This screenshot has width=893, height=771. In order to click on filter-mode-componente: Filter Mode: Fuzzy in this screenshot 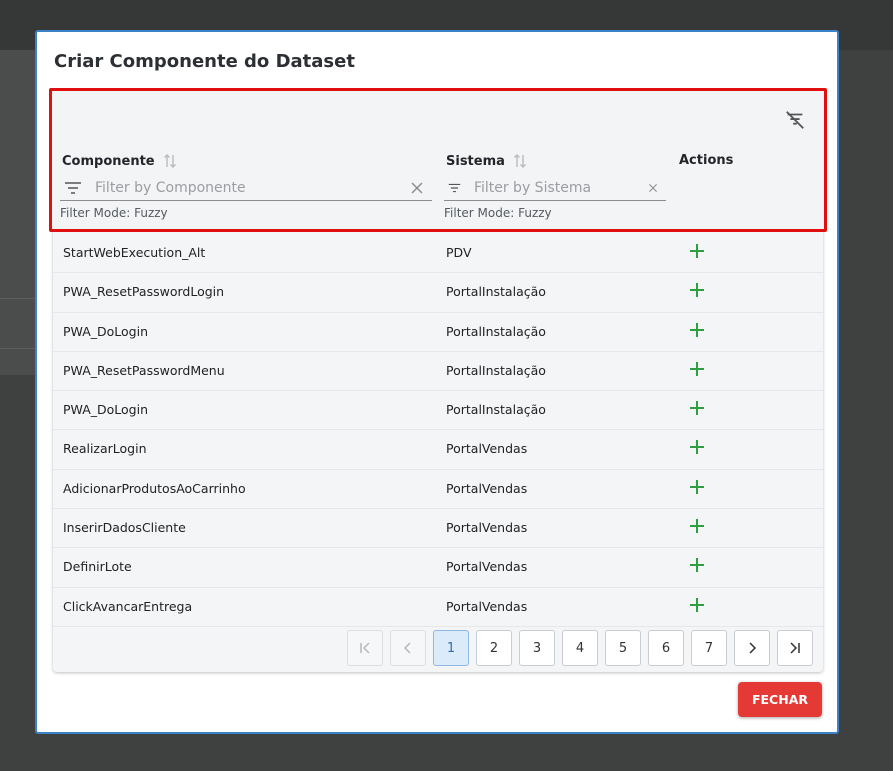, I will do `click(114, 213)`.